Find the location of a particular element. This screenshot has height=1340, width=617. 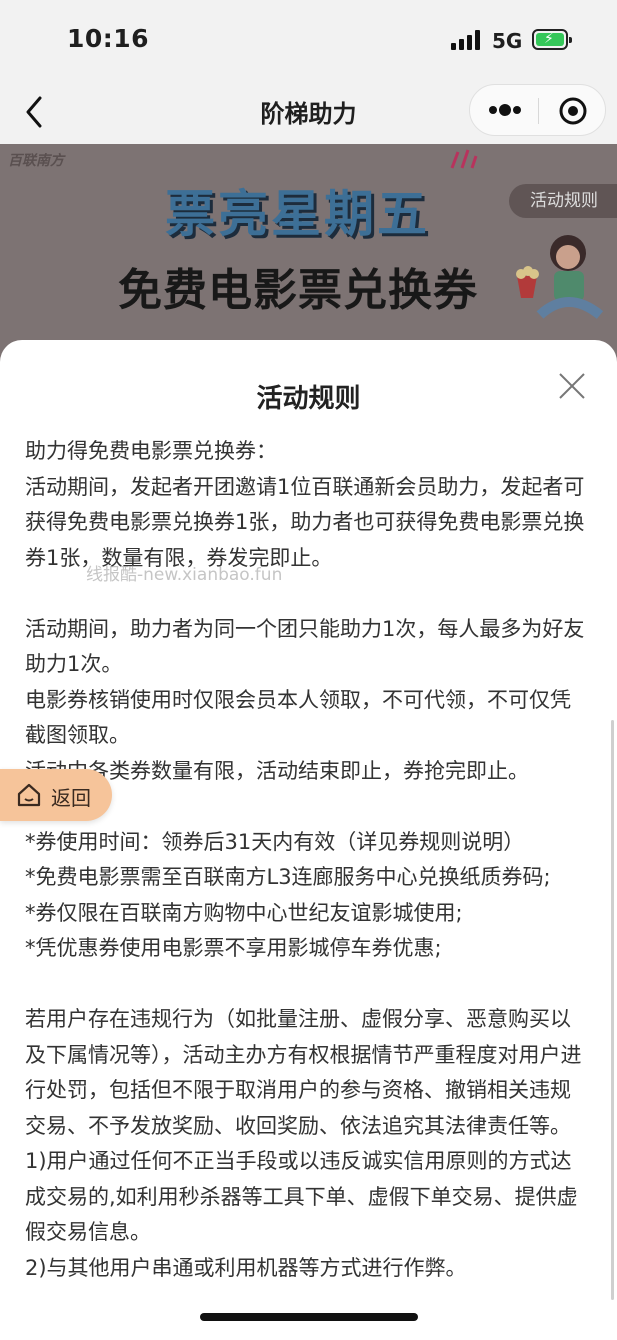

banner-headline: 票亮星期五 is located at coordinates (297, 214).